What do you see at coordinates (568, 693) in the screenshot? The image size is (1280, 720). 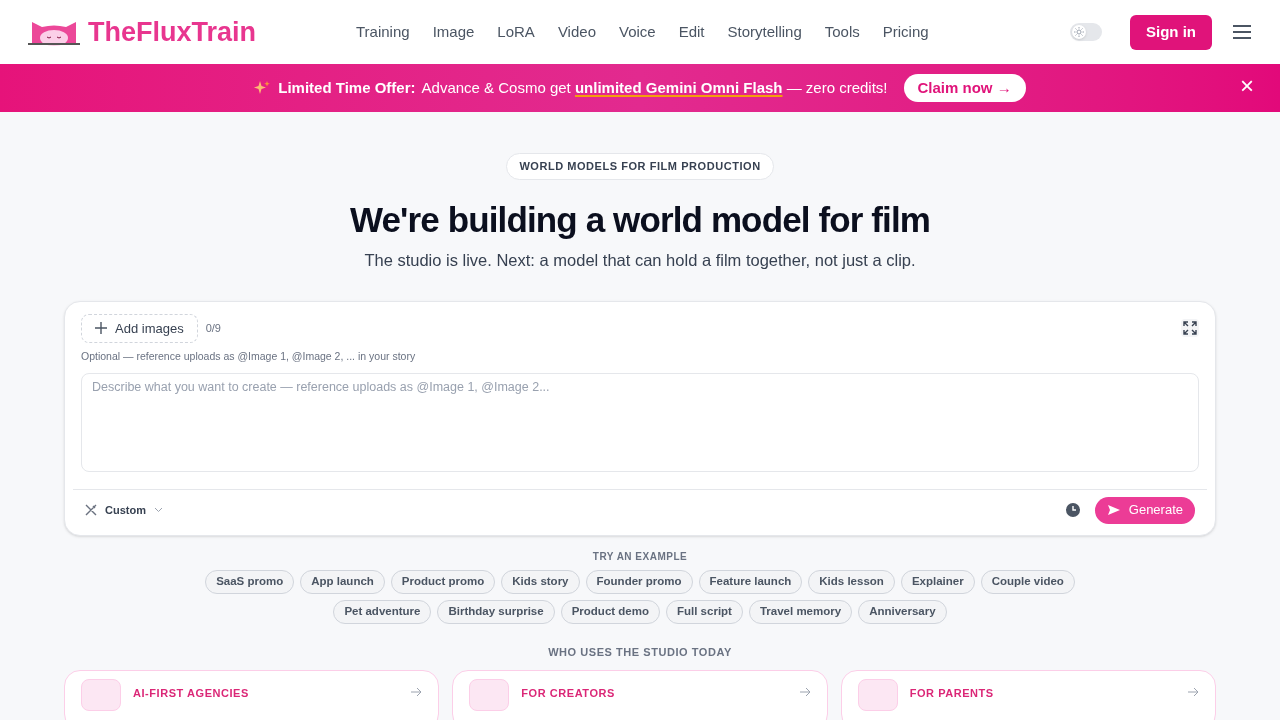 I see `card-title: FOR CREATORS` at bounding box center [568, 693].